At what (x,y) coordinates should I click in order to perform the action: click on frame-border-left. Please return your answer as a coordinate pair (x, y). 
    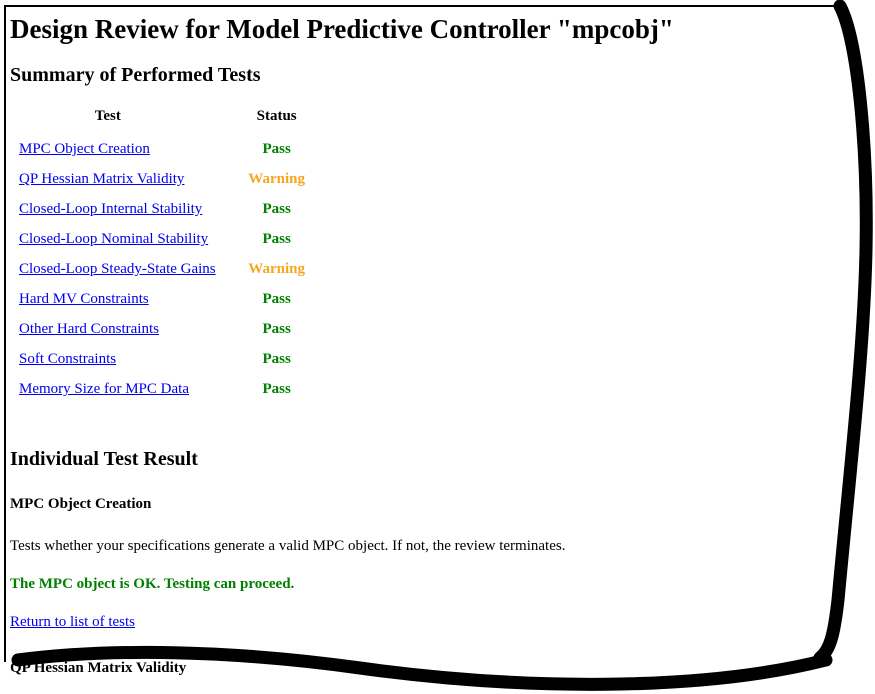
    Looking at the image, I should click on (5, 333).